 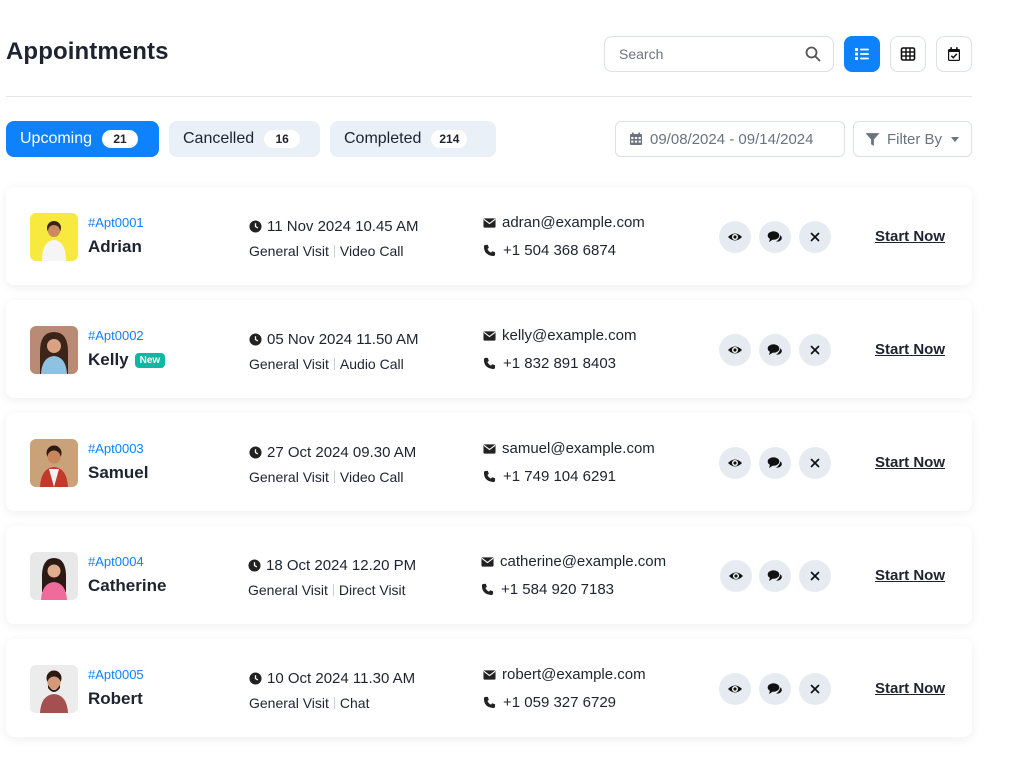 I want to click on email-text: samuel@example.com, so click(x=578, y=448).